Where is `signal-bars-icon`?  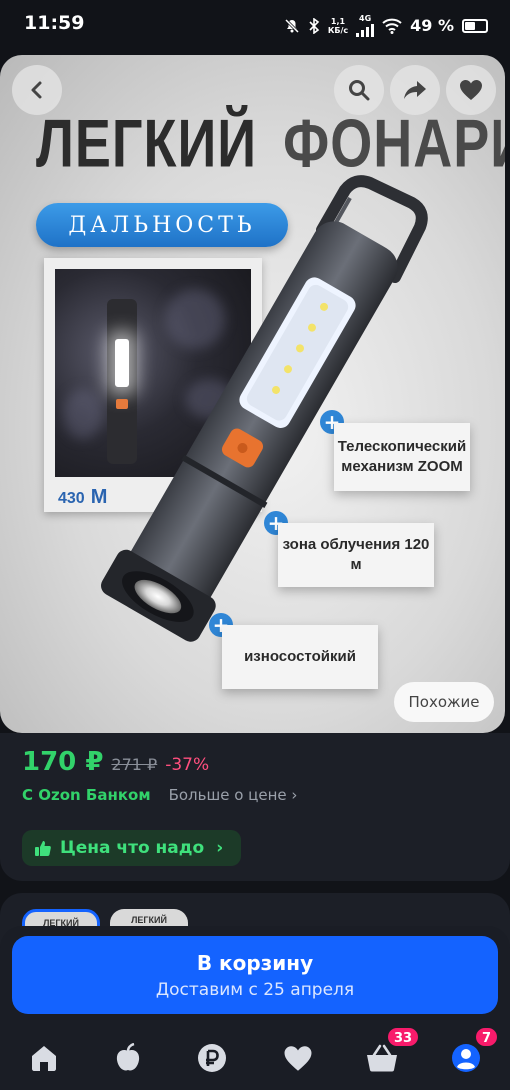 signal-bars-icon is located at coordinates (365, 30).